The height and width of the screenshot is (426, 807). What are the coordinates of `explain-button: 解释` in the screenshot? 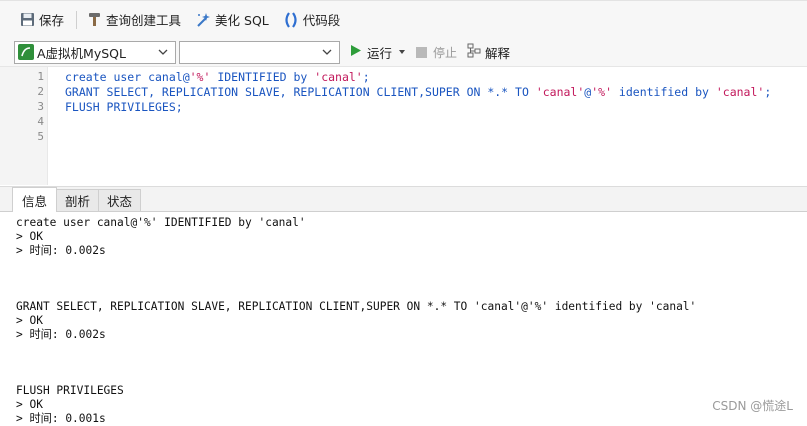 It's located at (488, 52).